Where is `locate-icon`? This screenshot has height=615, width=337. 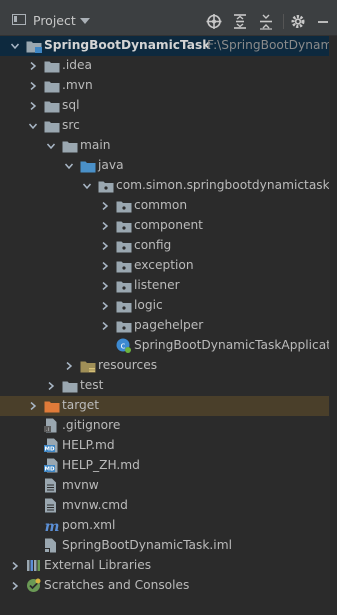 locate-icon is located at coordinates (214, 21).